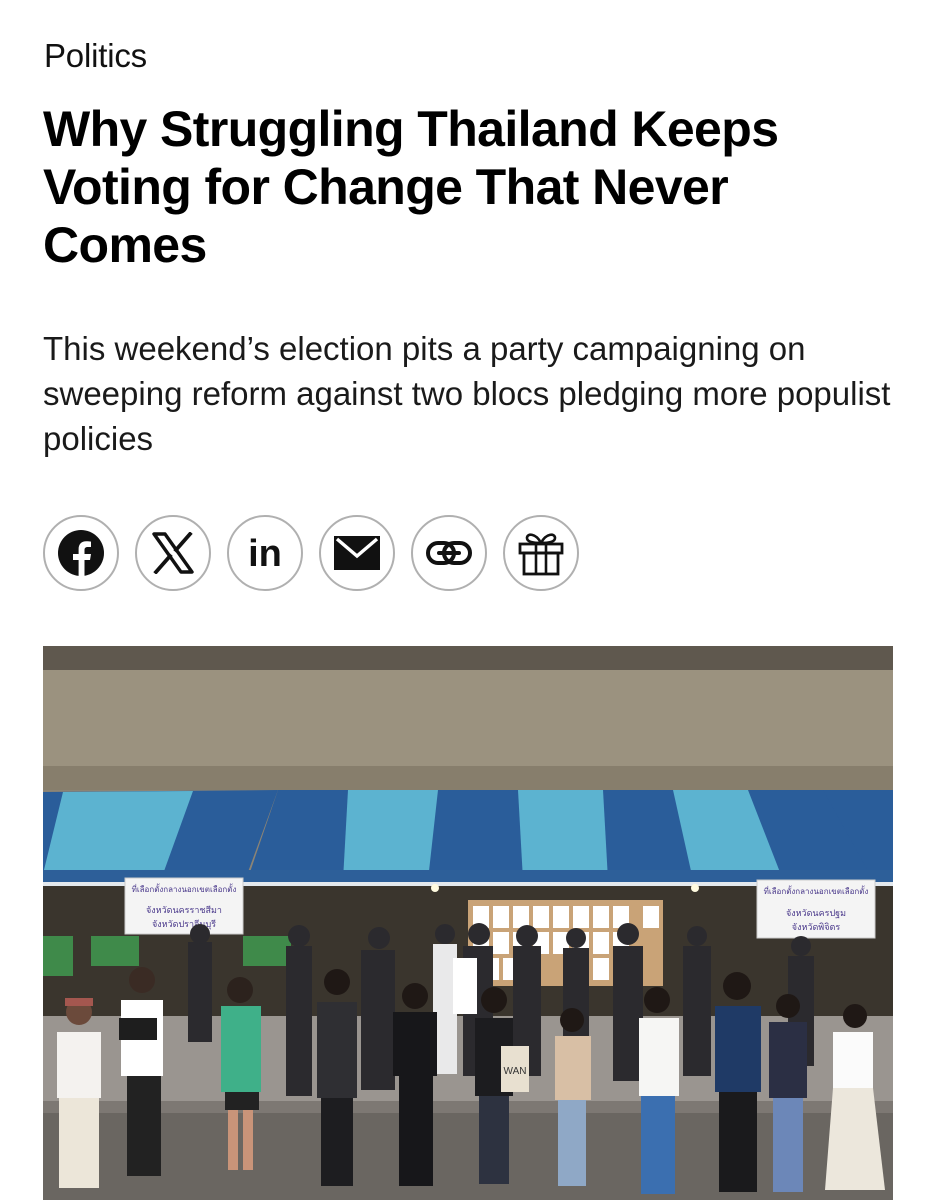  I want to click on tent-canopy, so click(468, 838).